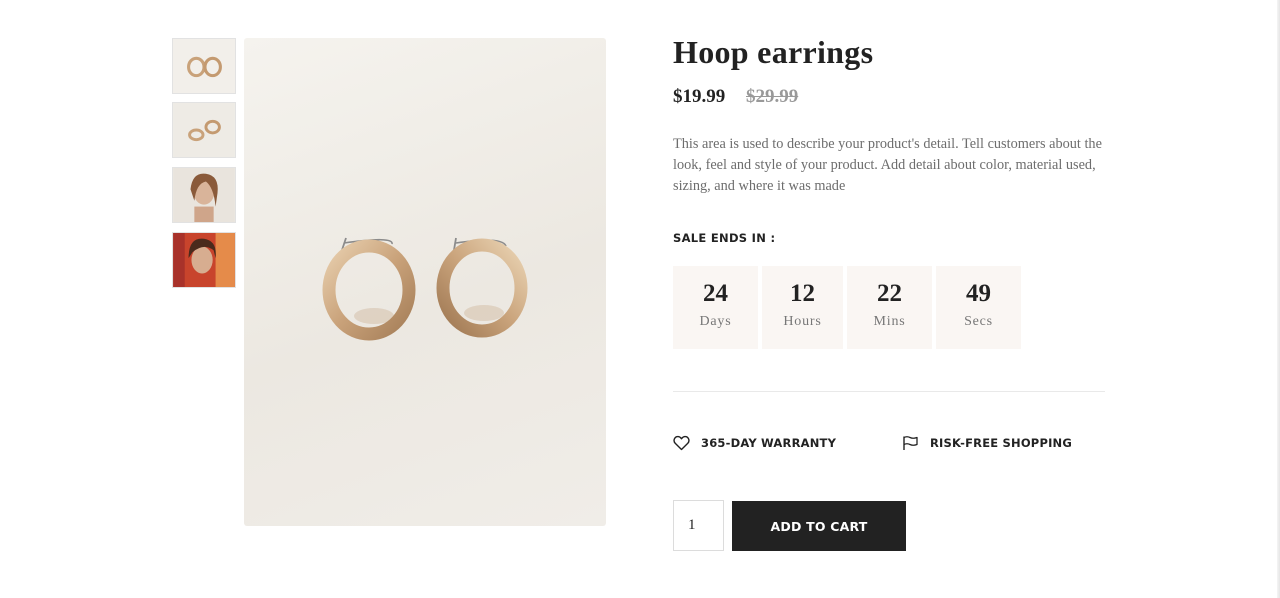  What do you see at coordinates (715, 307) in the screenshot?
I see `countdown-days: 24 Days` at bounding box center [715, 307].